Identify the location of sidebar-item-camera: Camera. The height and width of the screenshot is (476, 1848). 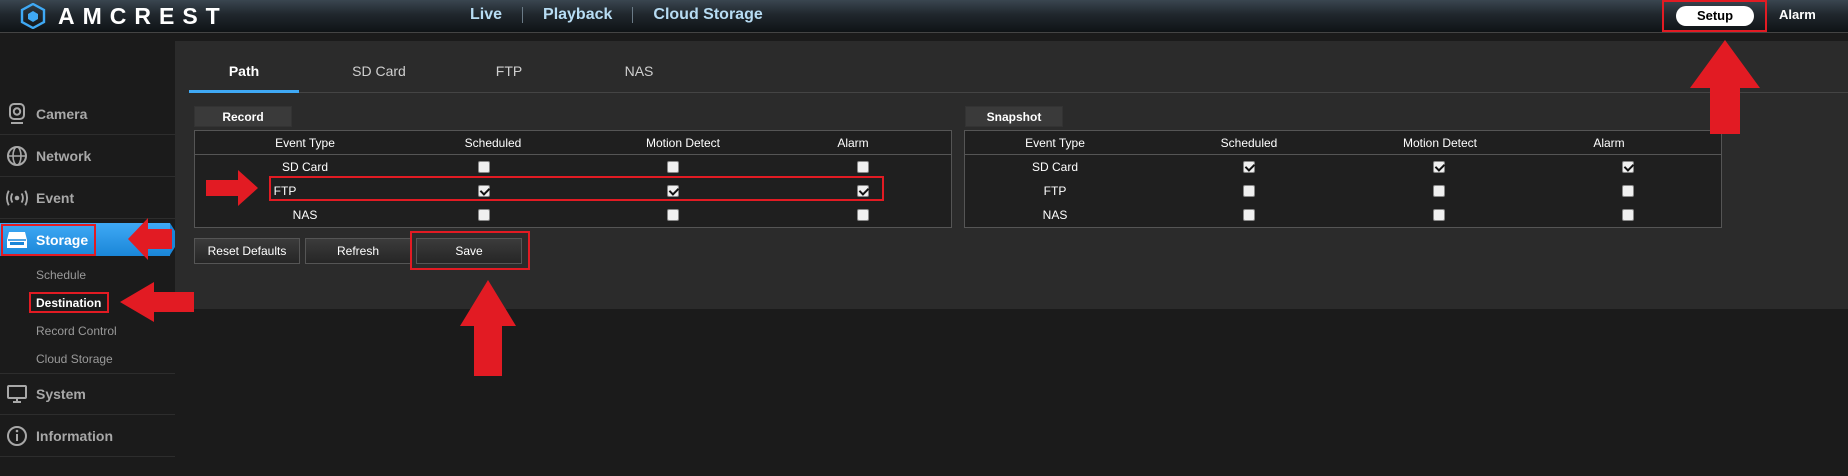
(87, 114).